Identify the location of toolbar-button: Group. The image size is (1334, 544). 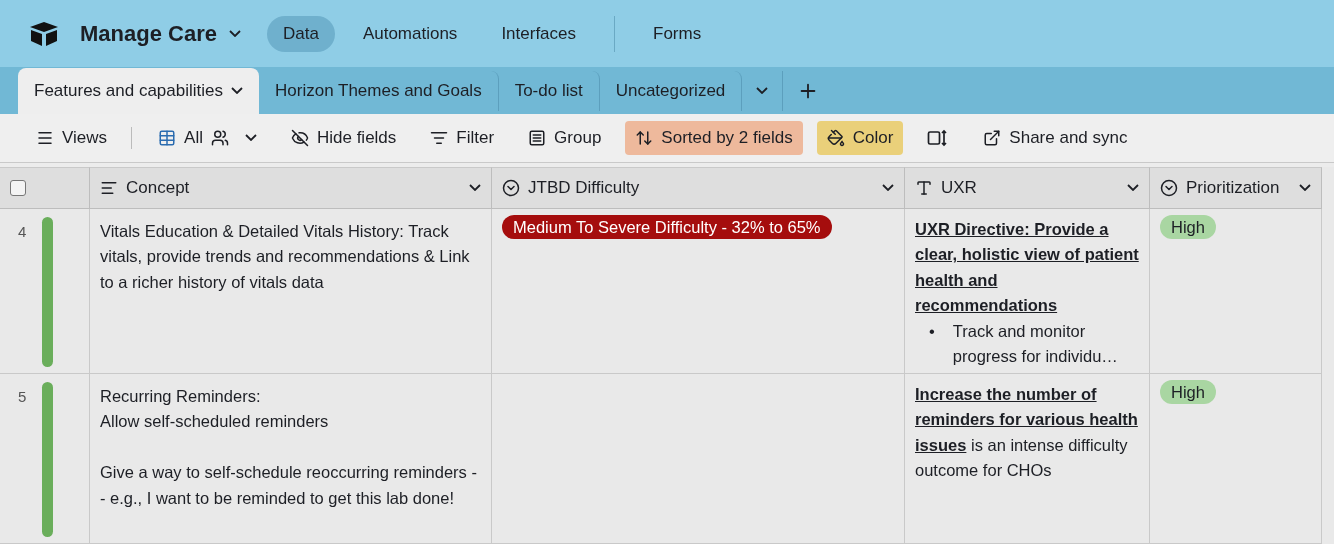
(565, 137).